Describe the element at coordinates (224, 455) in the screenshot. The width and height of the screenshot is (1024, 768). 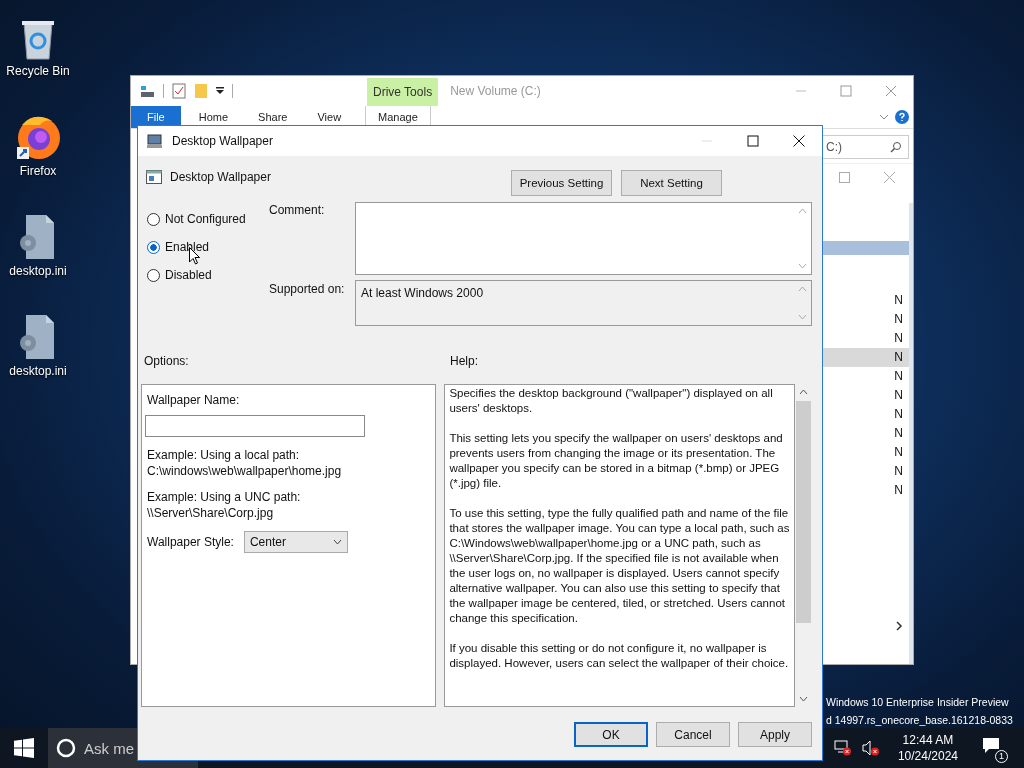
I see `example-text: Example: Using a local path:` at that location.